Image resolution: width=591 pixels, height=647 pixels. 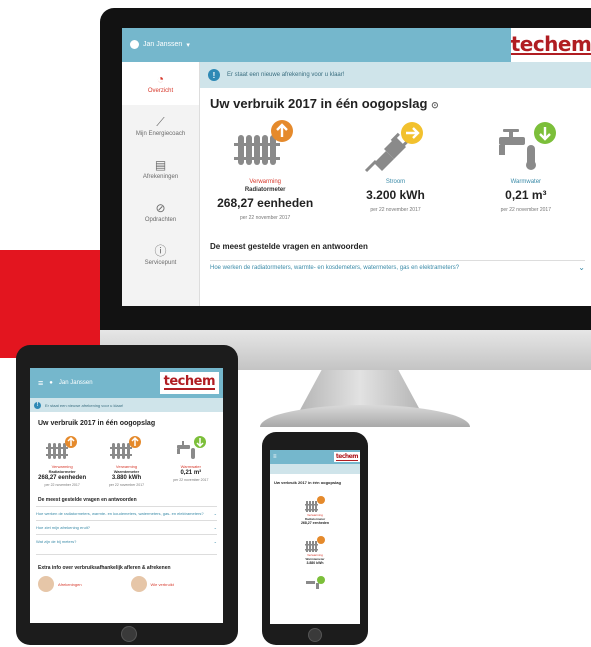 I want to click on sidebar-item-label: Mijn Energiecoach, so click(x=160, y=134).